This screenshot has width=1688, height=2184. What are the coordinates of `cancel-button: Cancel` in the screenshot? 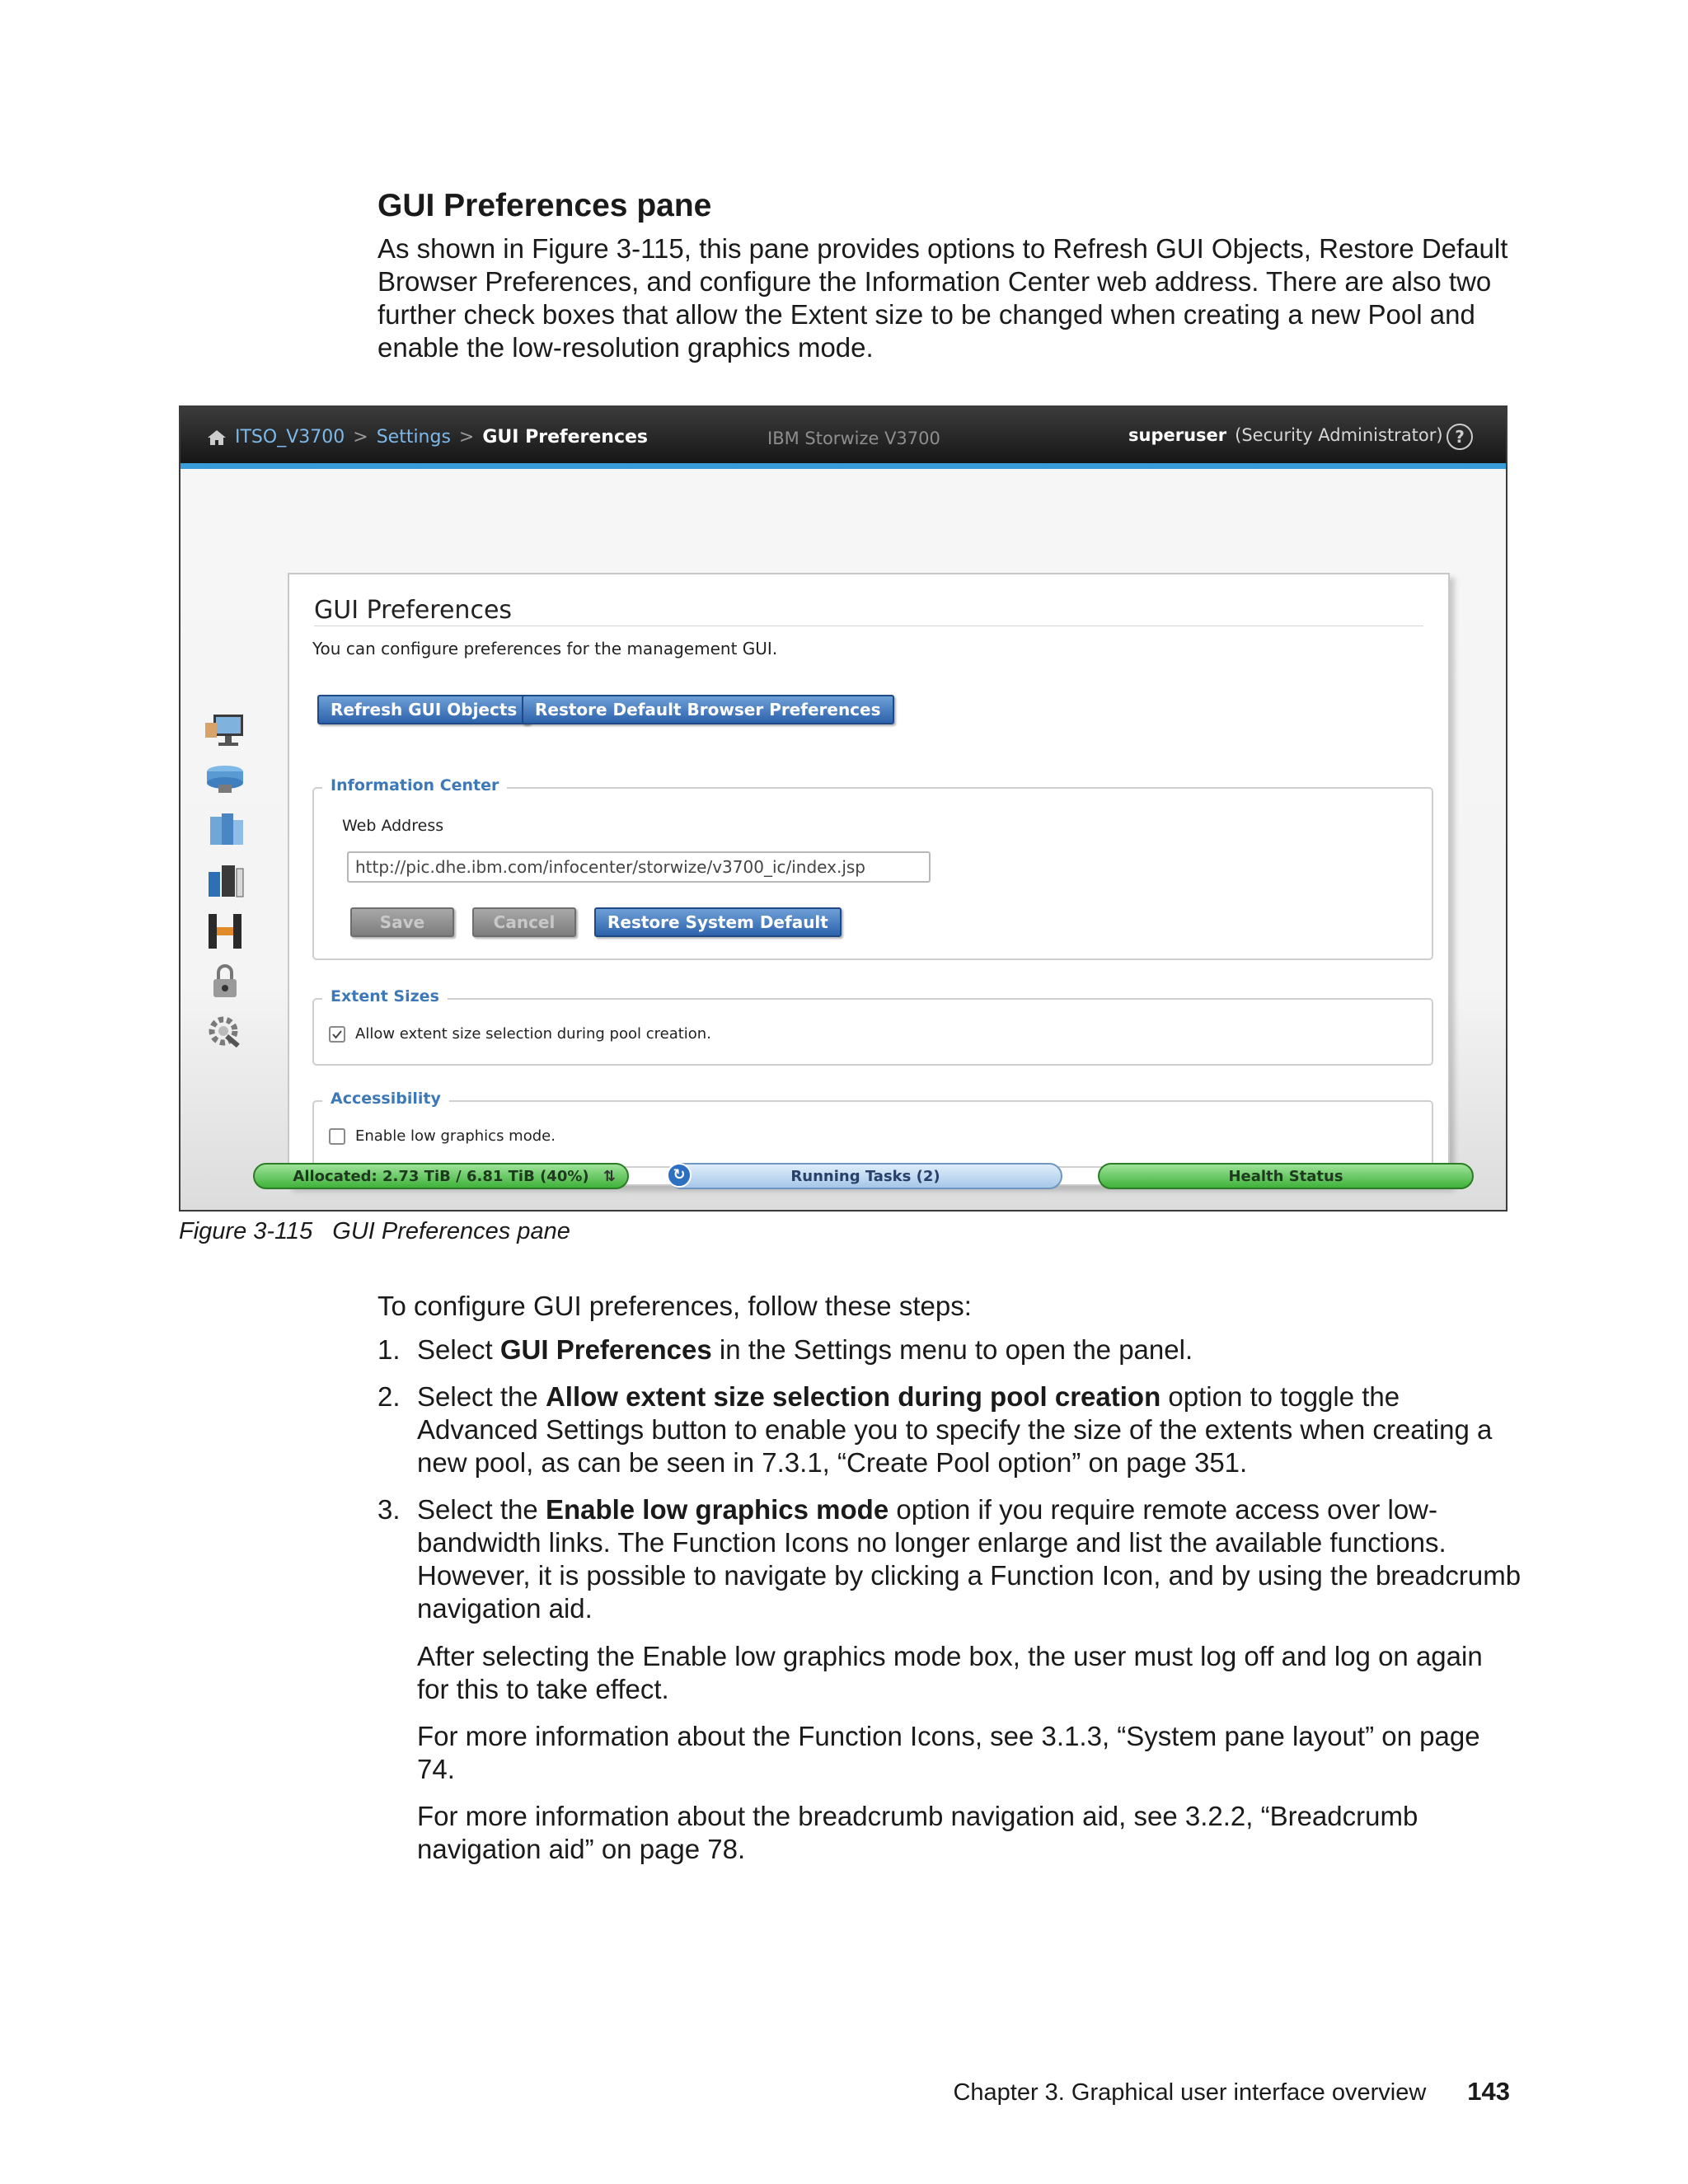 It's located at (524, 922).